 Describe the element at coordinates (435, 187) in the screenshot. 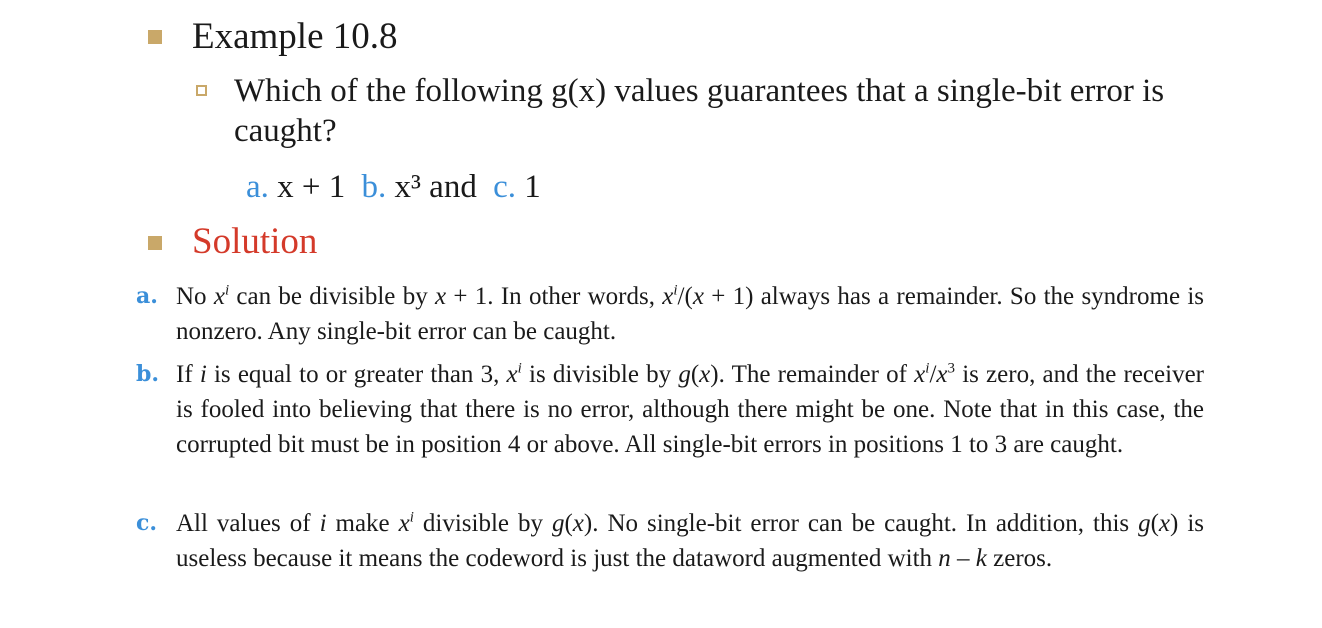

I see `option-b-expr: x³ and` at that location.